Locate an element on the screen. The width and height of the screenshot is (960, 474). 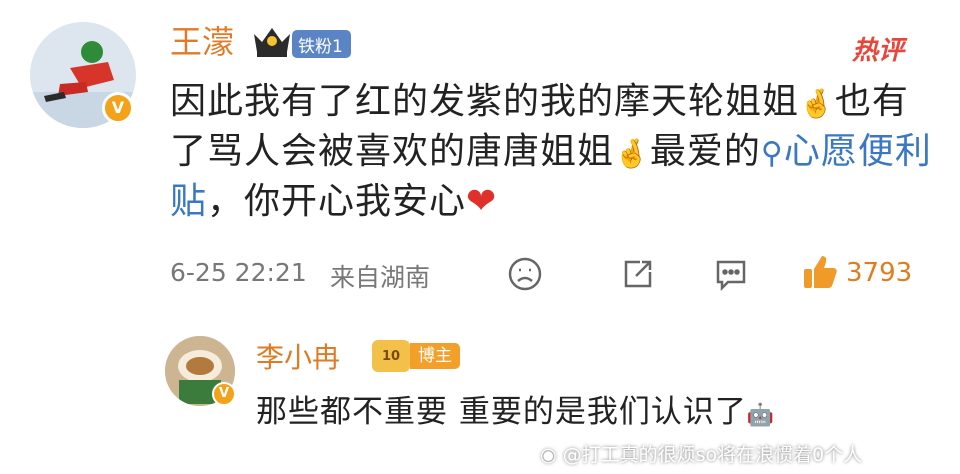
blogger-badge: 10 博主 is located at coordinates (416, 356).